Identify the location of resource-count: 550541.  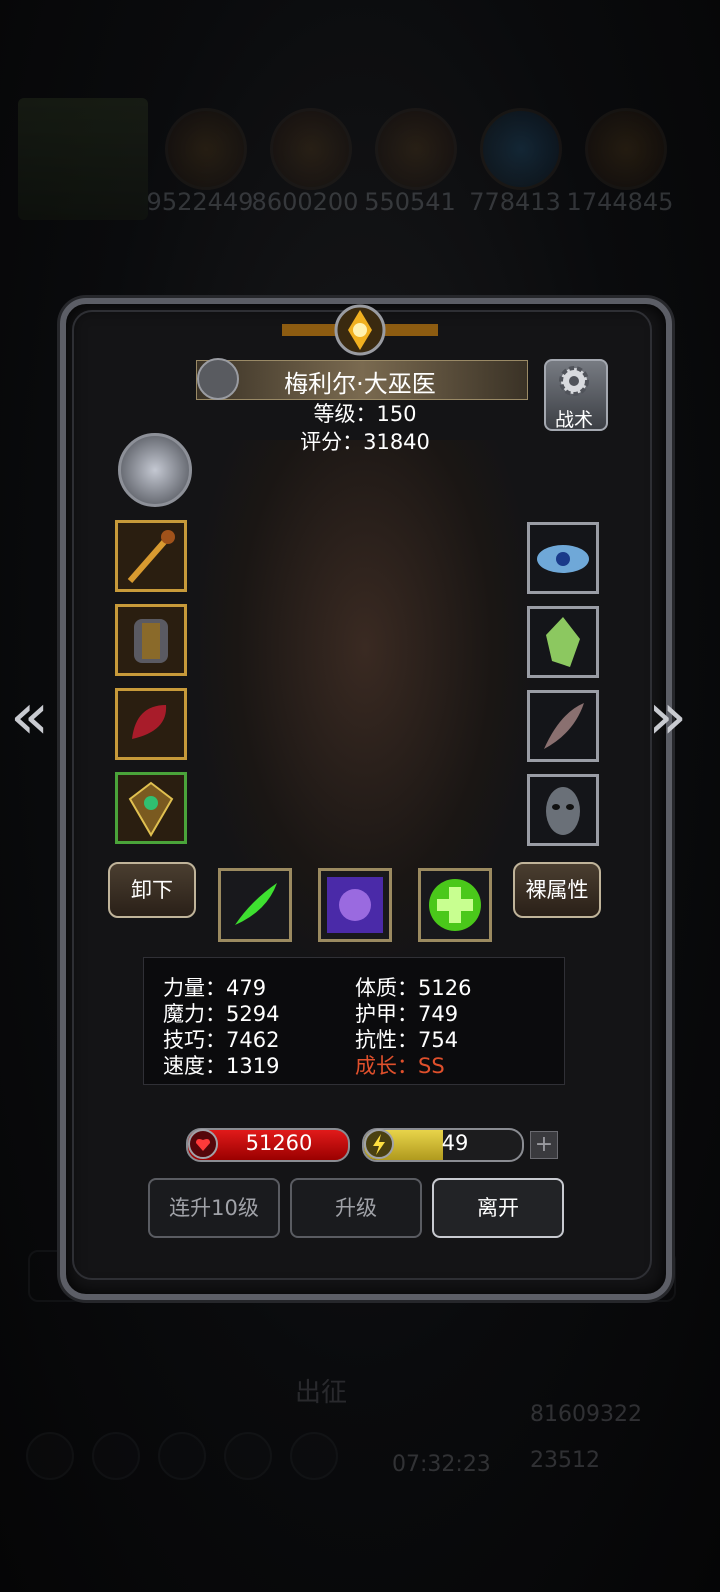
(410, 202).